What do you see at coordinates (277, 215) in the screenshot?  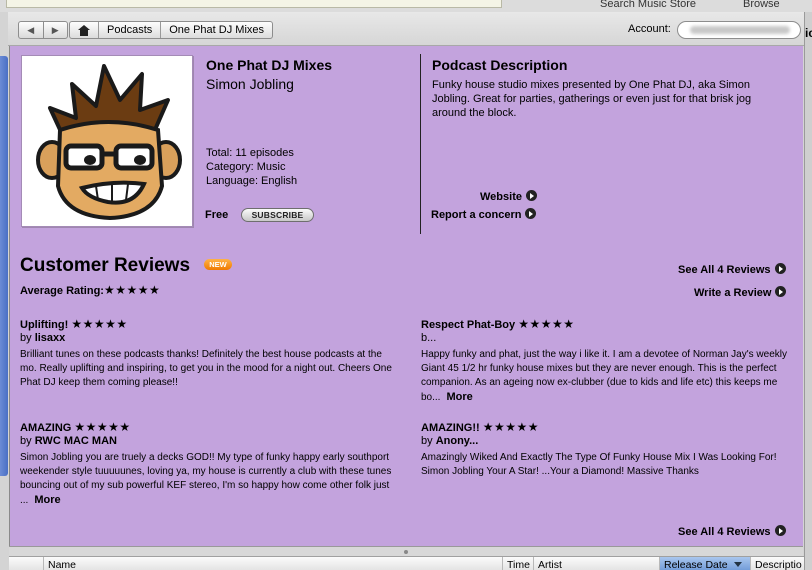 I see `subscribe-button: SUBSCRIBE` at bounding box center [277, 215].